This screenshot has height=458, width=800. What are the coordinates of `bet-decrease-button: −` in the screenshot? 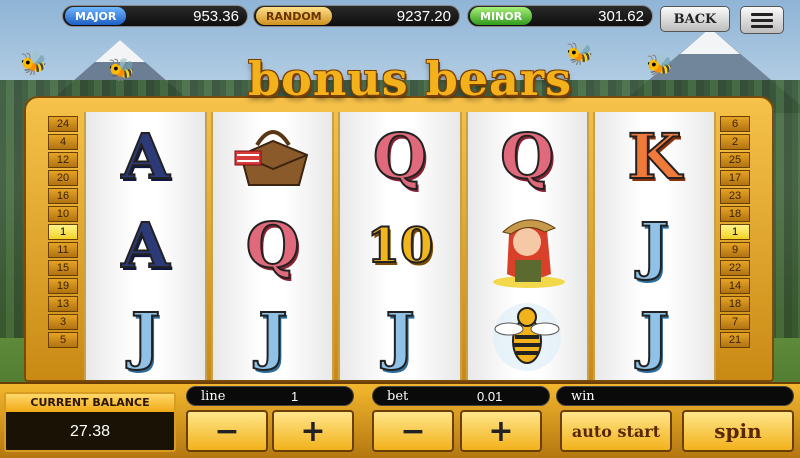 It's located at (413, 431).